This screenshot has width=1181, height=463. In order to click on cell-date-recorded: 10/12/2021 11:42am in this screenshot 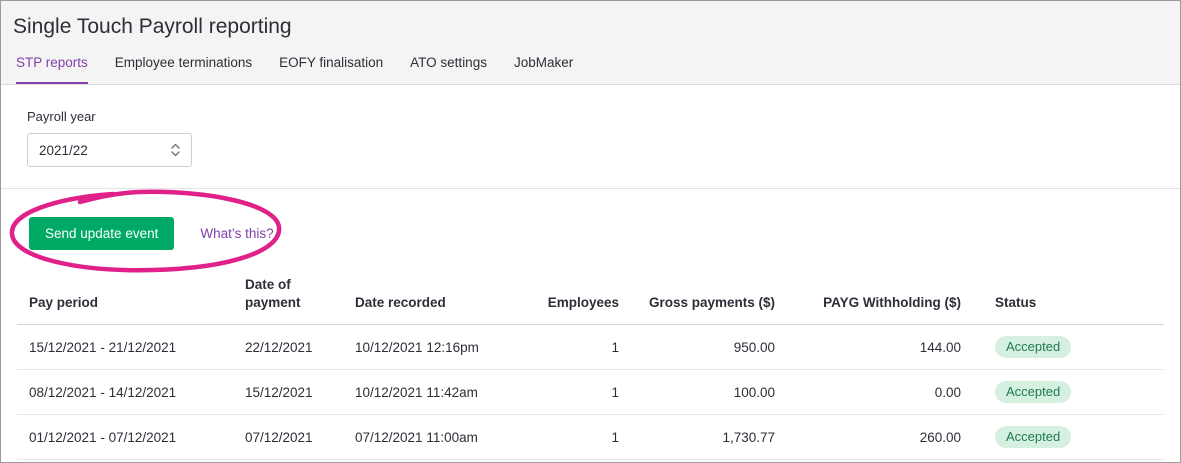, I will do `click(440, 392)`.